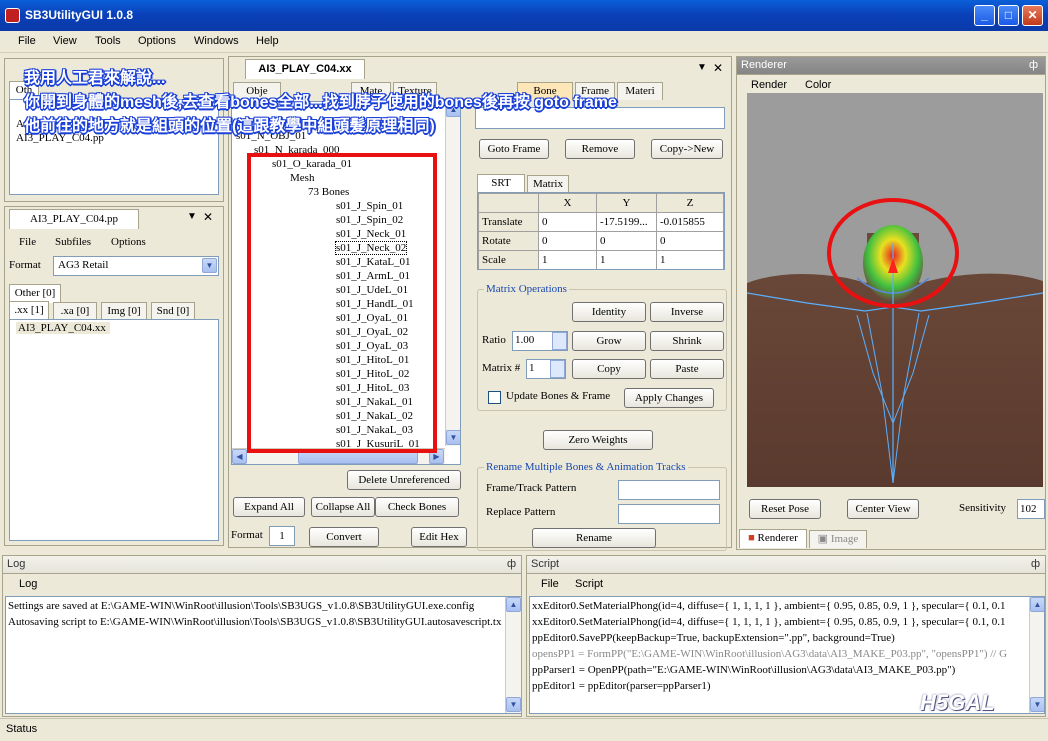 This screenshot has height=741, width=1048. Describe the element at coordinates (108, 41) in the screenshot. I see `menu-tools: Tools` at that location.